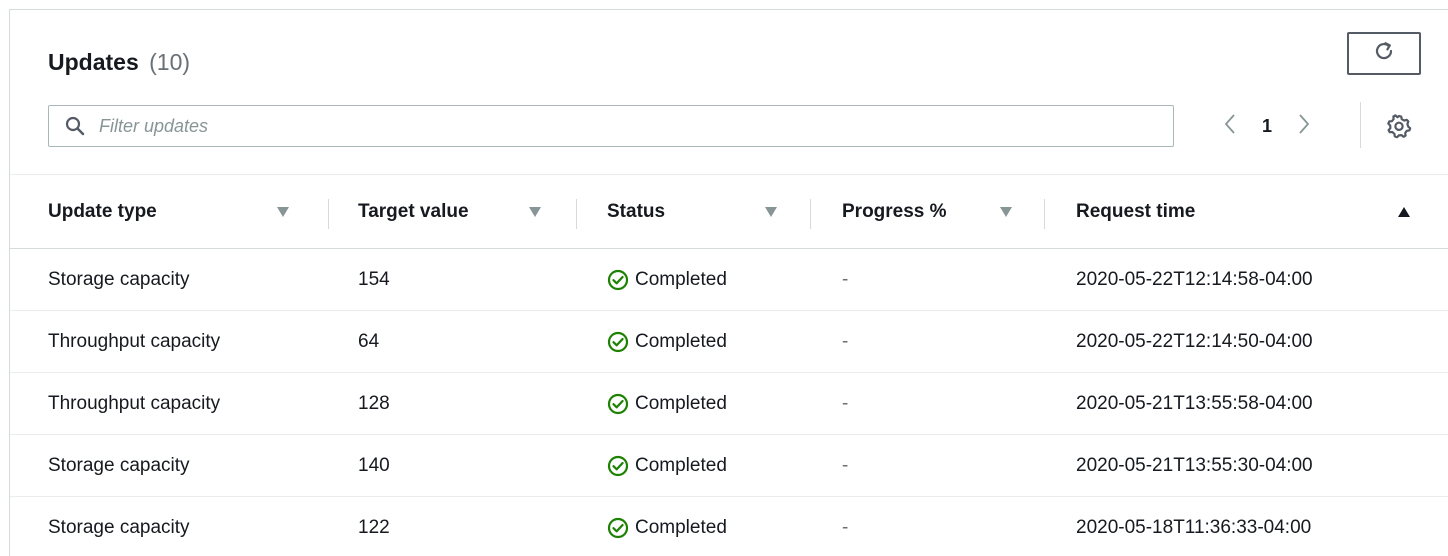 This screenshot has width=1448, height=556. I want to click on column-label: Request time, so click(1136, 211).